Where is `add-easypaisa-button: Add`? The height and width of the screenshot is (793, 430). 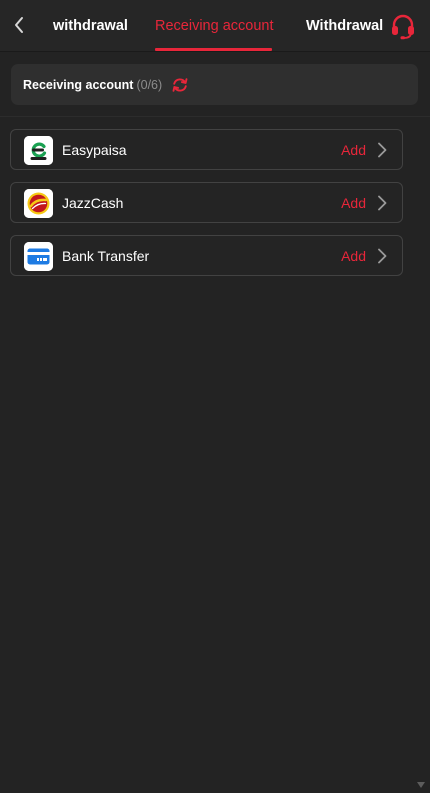
add-easypaisa-button: Add is located at coordinates (353, 150).